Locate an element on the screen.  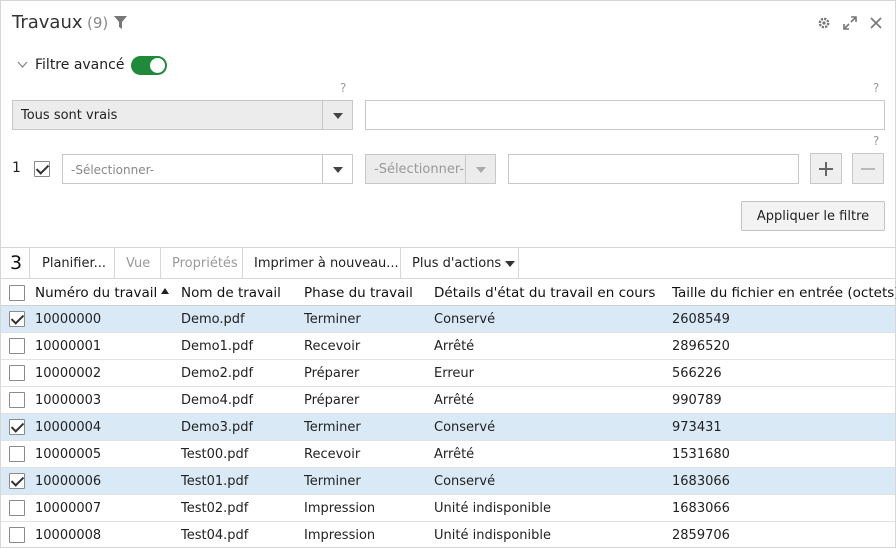
cell-job-number: 10000003 is located at coordinates (68, 400).